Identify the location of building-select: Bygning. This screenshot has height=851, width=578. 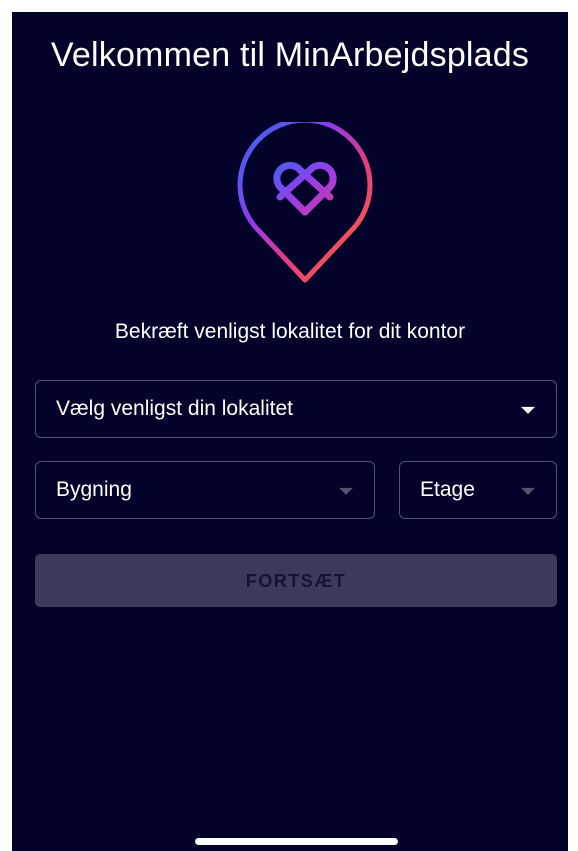
(205, 490).